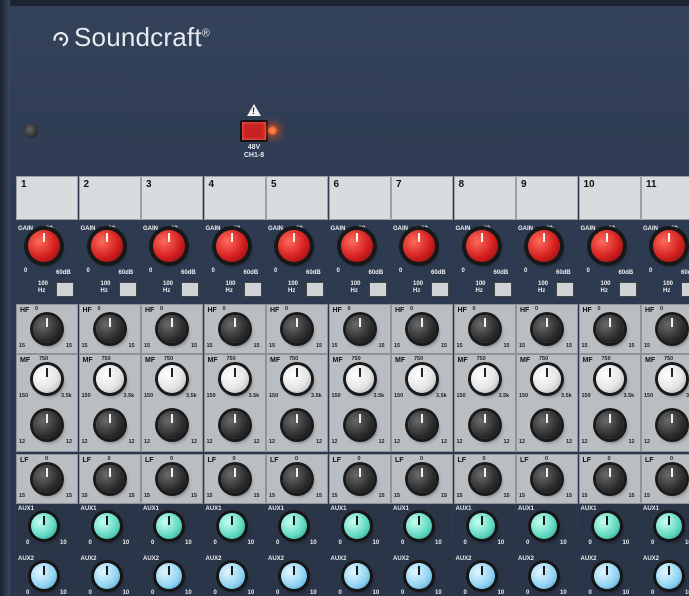 The width and height of the screenshot is (689, 596). Describe the element at coordinates (109, 198) in the screenshot. I see `scribble-strip: 2` at that location.